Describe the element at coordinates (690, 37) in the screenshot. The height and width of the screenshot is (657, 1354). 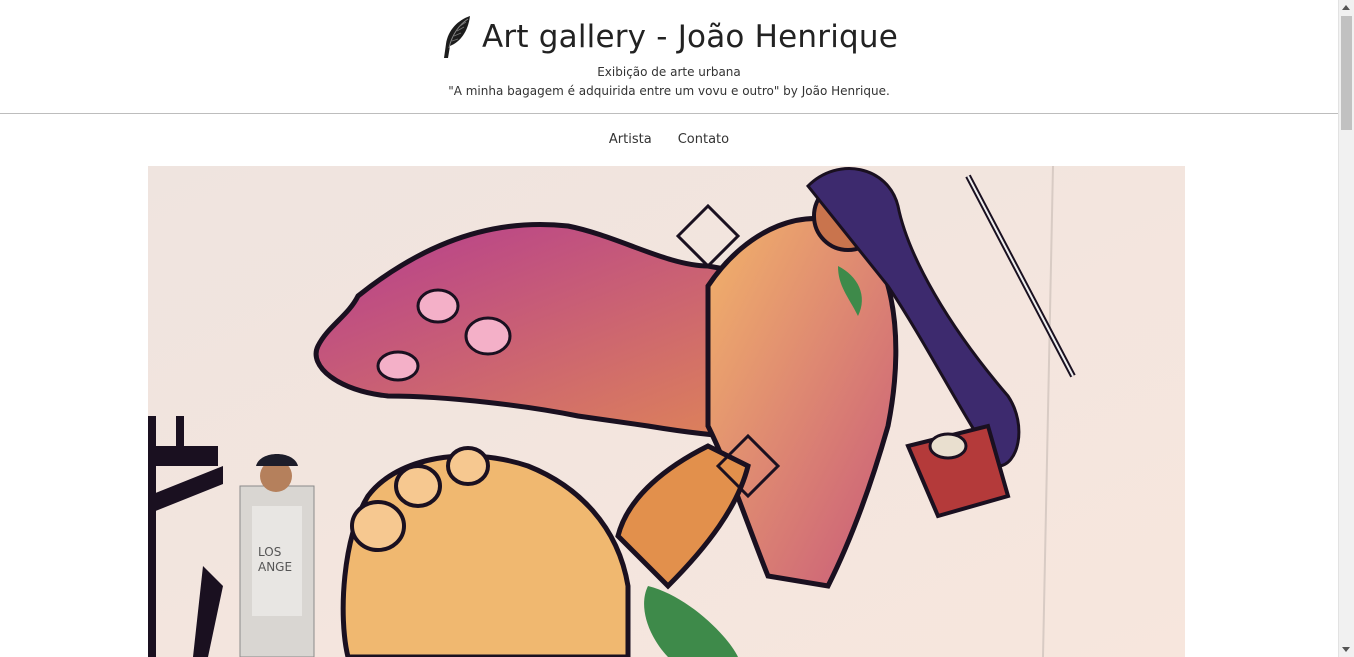
I see `site-title: Art gallery - João Henrique` at that location.